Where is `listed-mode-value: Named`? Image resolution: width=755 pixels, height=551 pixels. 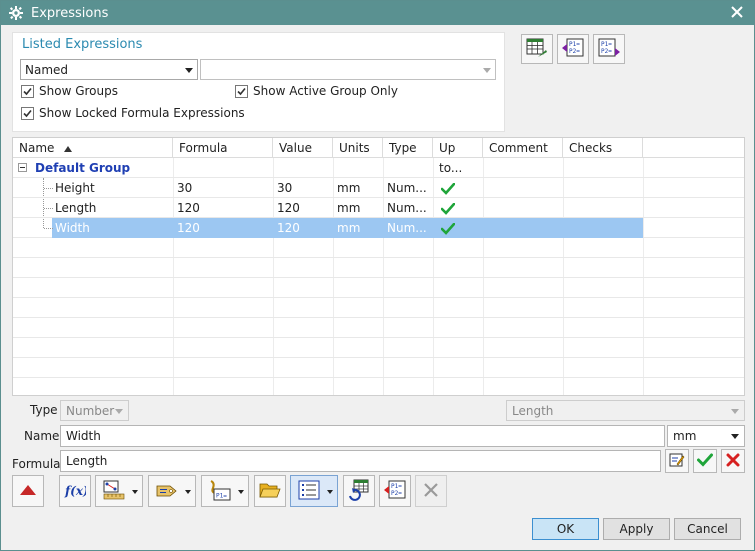 listed-mode-value: Named is located at coordinates (47, 69).